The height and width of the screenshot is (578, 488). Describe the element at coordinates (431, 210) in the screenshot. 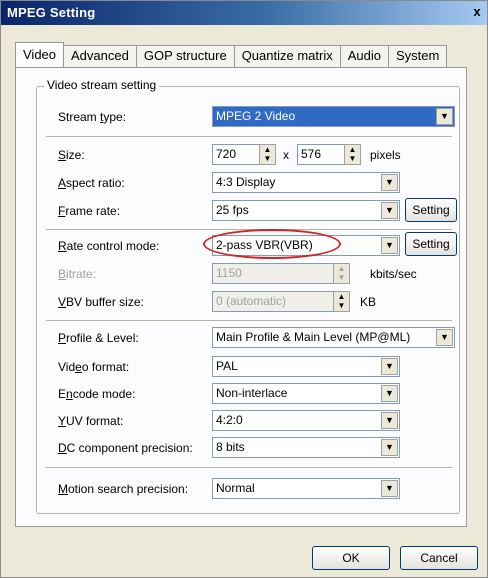

I see `frame-rate-setting-button: Setting` at that location.